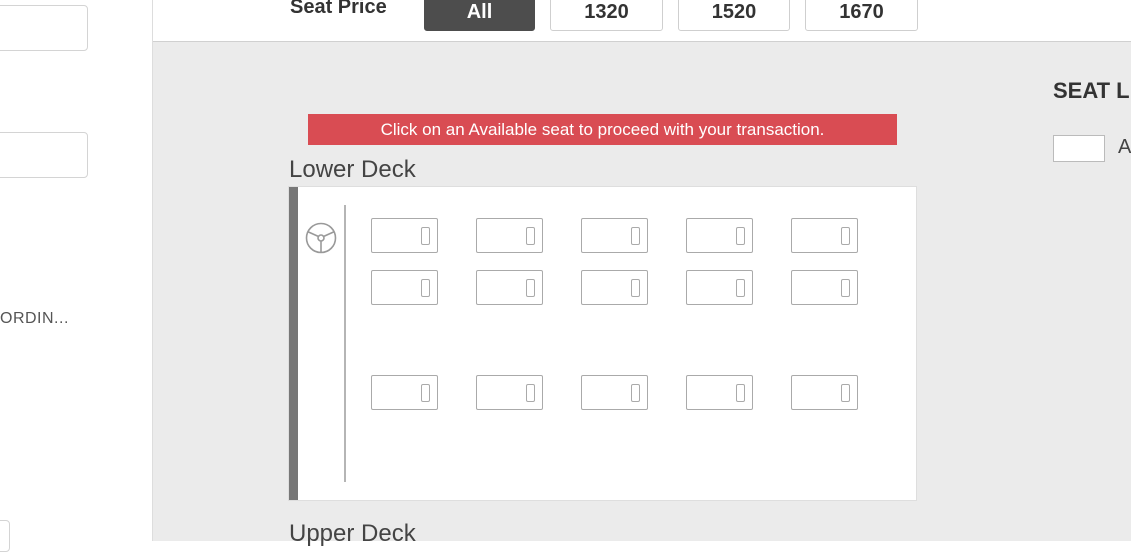 This screenshot has height=552, width=1131. Describe the element at coordinates (293, 343) in the screenshot. I see `deck-edge-bar` at that location.